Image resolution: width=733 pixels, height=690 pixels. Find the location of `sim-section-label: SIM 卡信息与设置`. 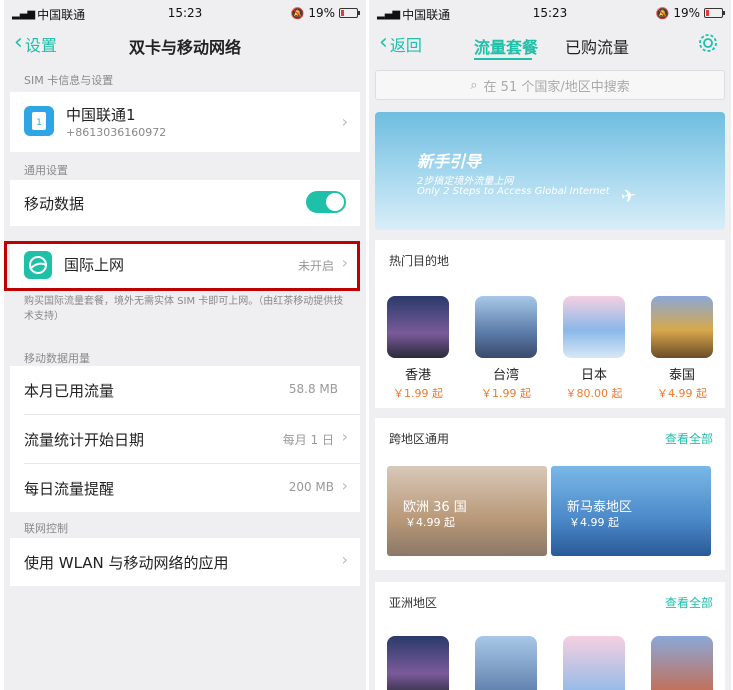

sim-section-label: SIM 卡信息与设置 is located at coordinates (69, 80).